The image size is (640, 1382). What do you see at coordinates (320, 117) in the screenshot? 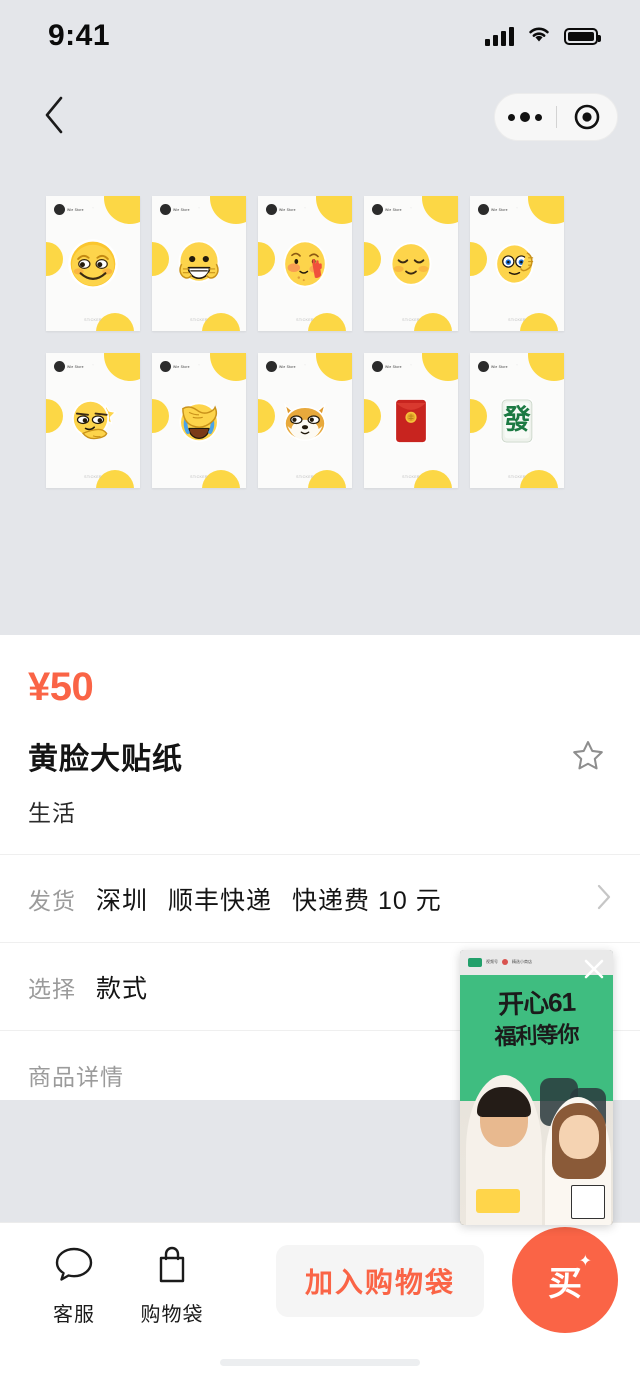
I see `nav-bar` at bounding box center [320, 117].